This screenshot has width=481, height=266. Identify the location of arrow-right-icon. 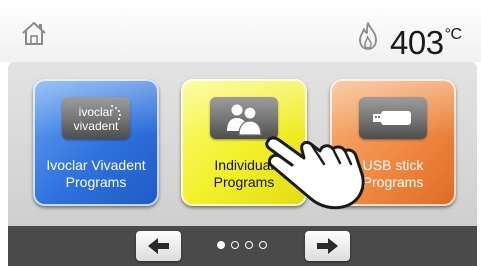
(327, 246).